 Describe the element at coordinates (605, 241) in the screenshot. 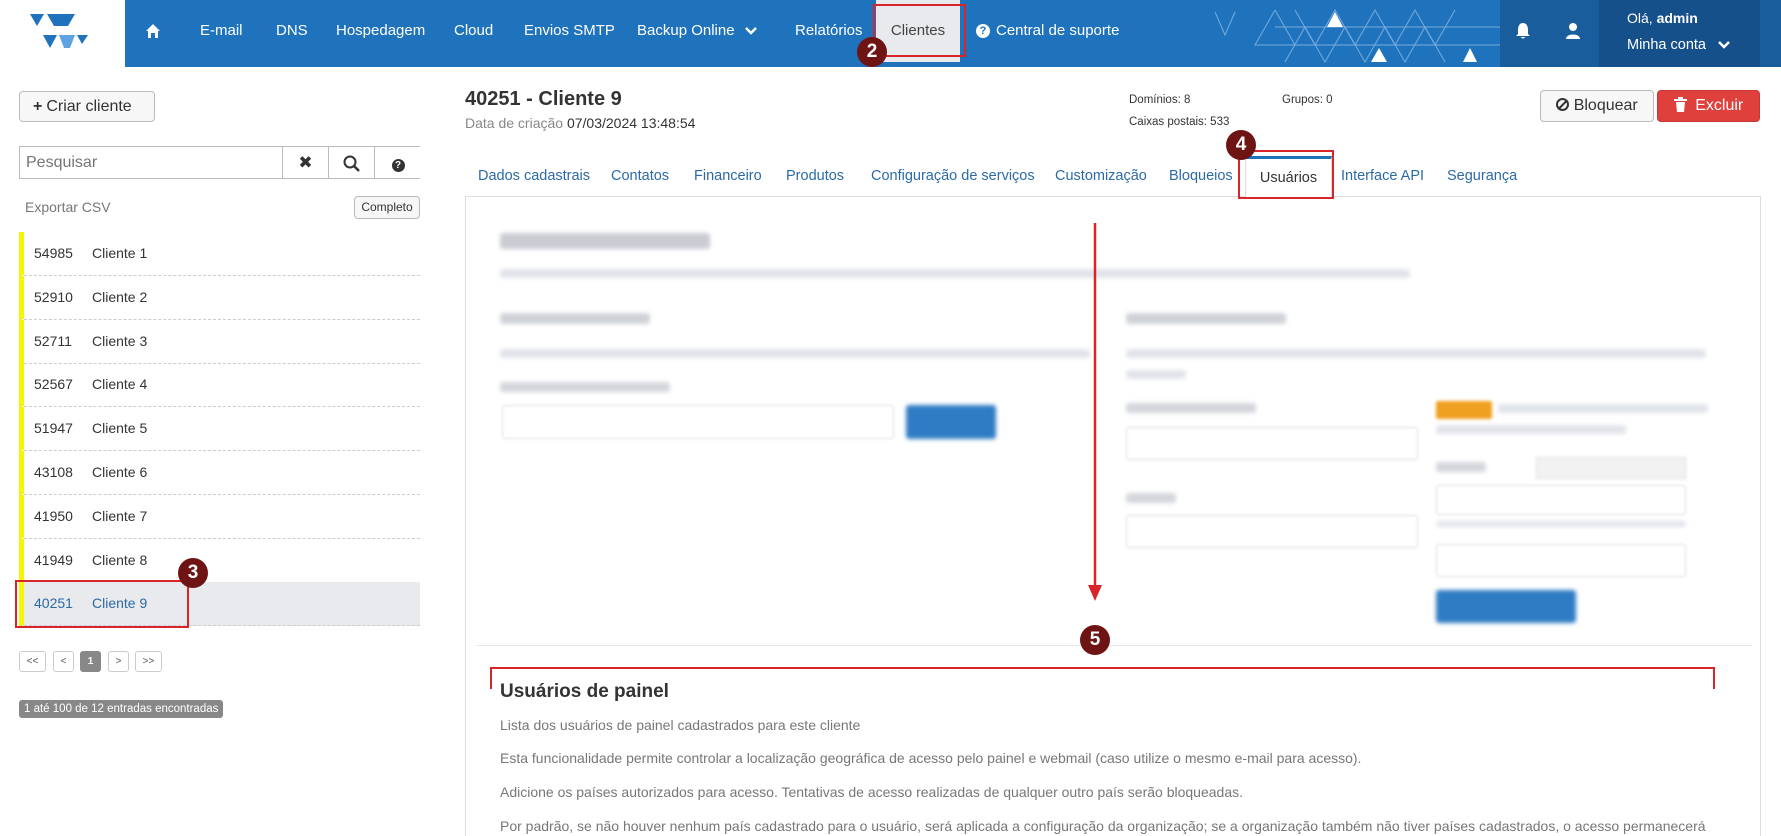

I see `blurred-heading` at that location.